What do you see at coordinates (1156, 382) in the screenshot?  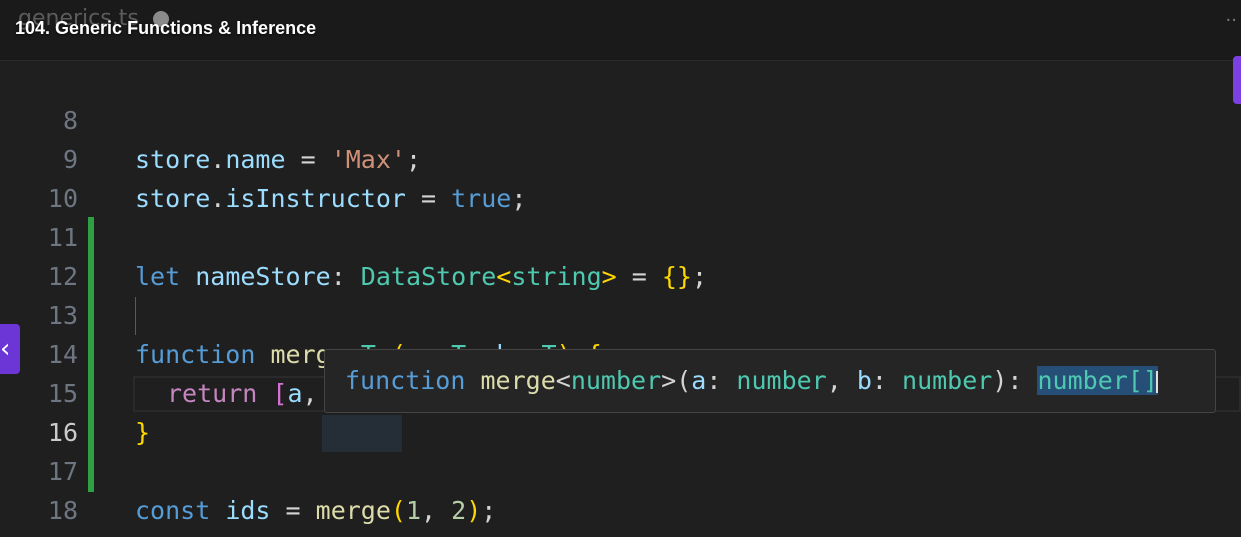 I see `mouse-cursor-icon` at bounding box center [1156, 382].